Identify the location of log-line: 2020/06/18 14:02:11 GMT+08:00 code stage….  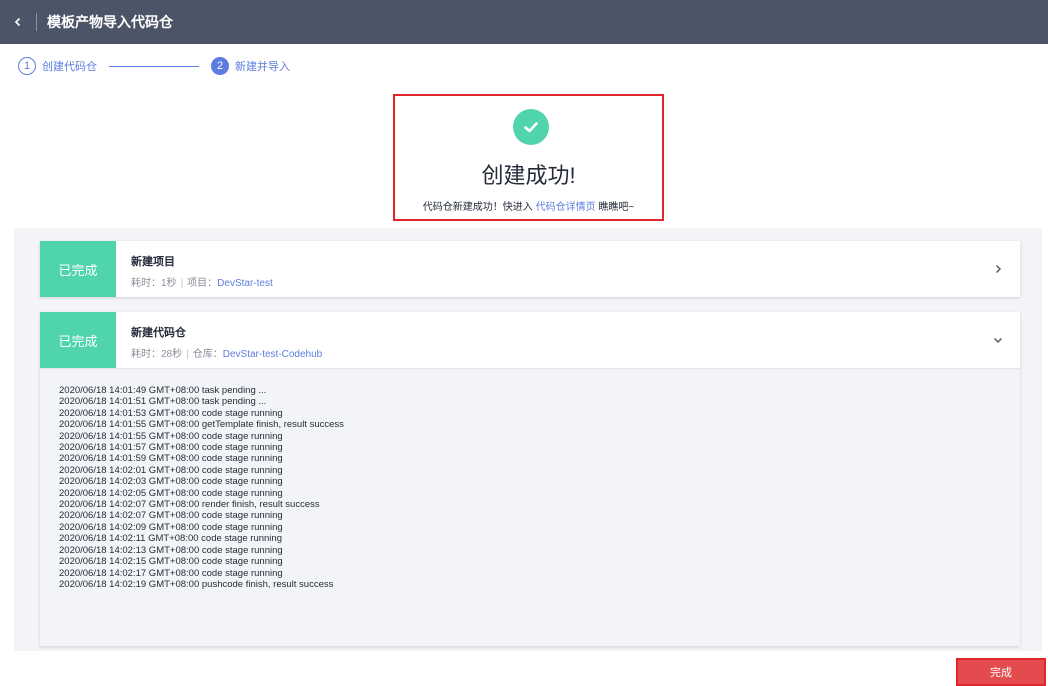
(170, 539).